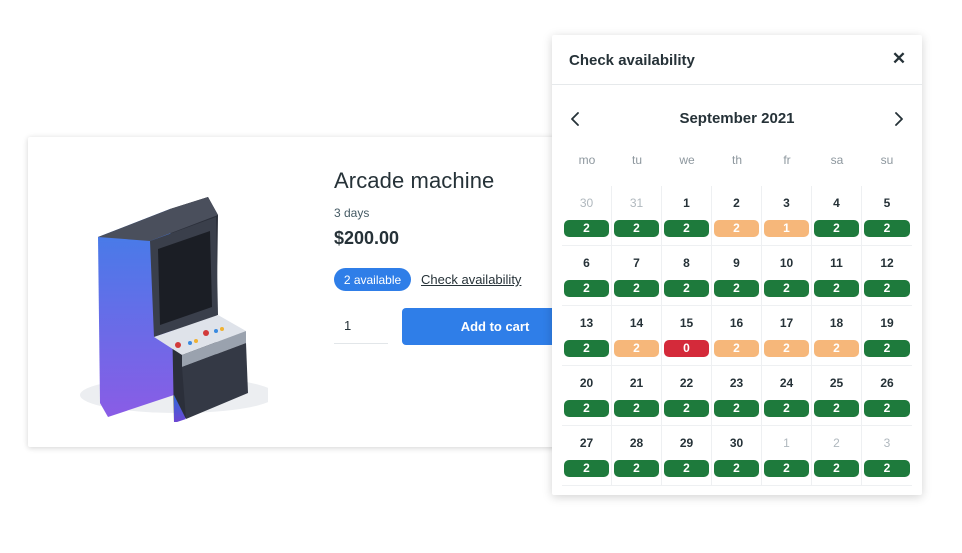 This screenshot has height=553, width=962. Describe the element at coordinates (586, 443) in the screenshot. I see `day-number: 27` at that location.